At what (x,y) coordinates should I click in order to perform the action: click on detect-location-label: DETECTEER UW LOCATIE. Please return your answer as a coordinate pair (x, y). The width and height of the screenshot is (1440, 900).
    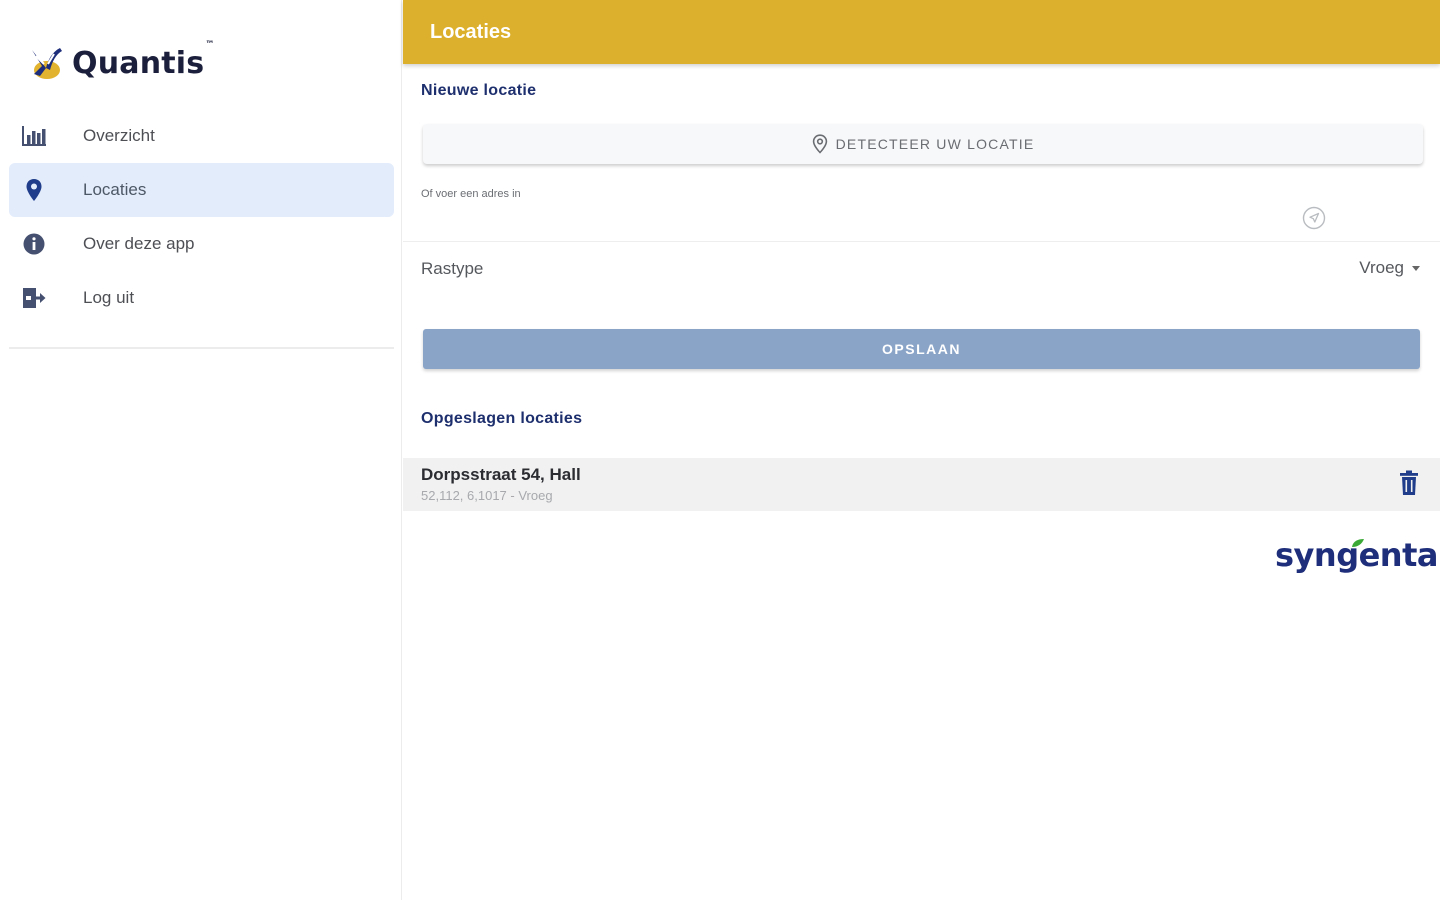
    Looking at the image, I should click on (935, 144).